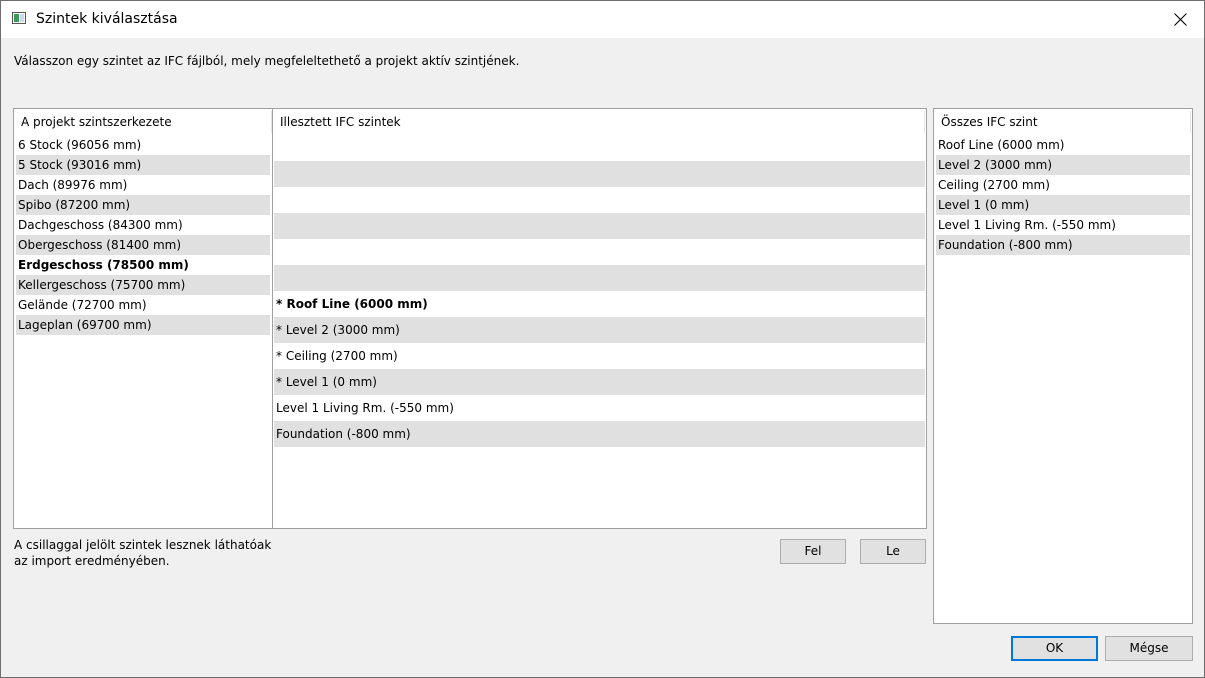 This screenshot has width=1205, height=678. I want to click on matched-ifc-level-row: * Level 1 (0 mm), so click(599, 382).